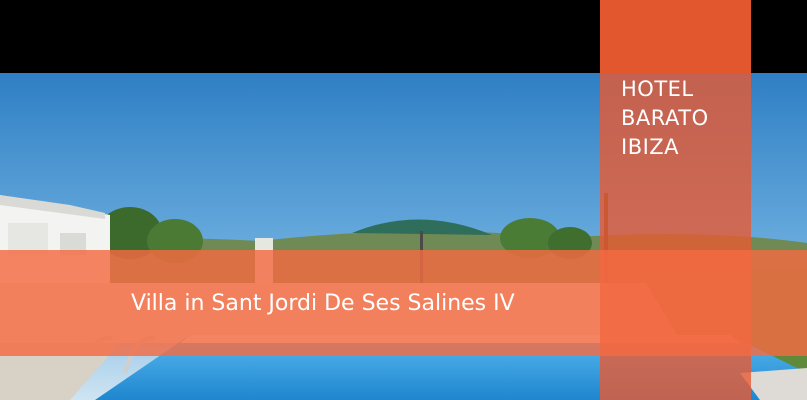 Image resolution: width=807 pixels, height=400 pixels. I want to click on brand-line-hotel: HOTEL, so click(657, 89).